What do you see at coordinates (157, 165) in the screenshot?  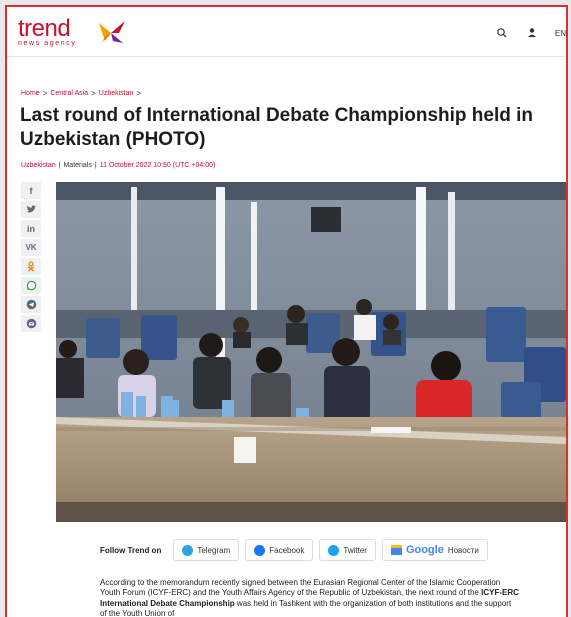 I see `article-date: 11 October 2022 10:50 (UTC +04:00)` at bounding box center [157, 165].